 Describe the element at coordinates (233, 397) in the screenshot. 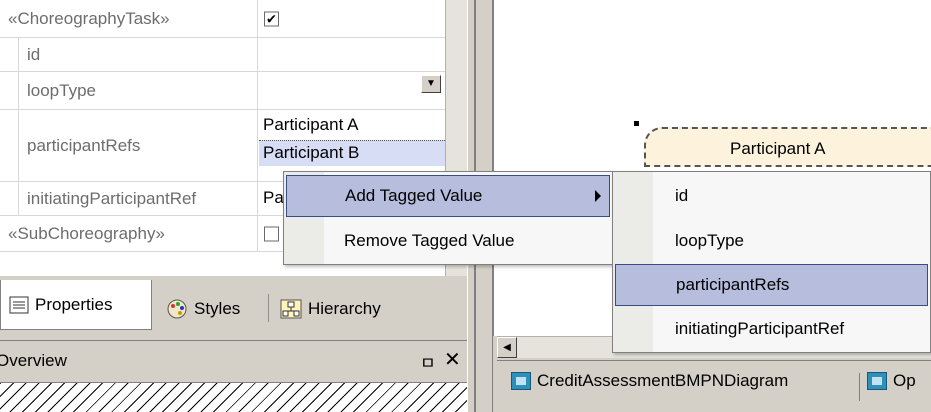

I see `overview-canvas` at that location.